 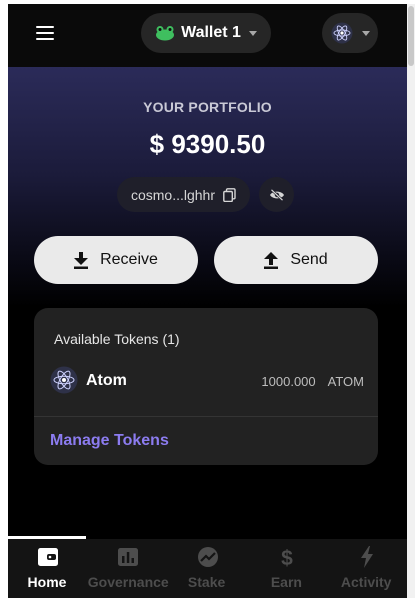 What do you see at coordinates (211, 32) in the screenshot?
I see `wallet-name: Wallet 1` at bounding box center [211, 32].